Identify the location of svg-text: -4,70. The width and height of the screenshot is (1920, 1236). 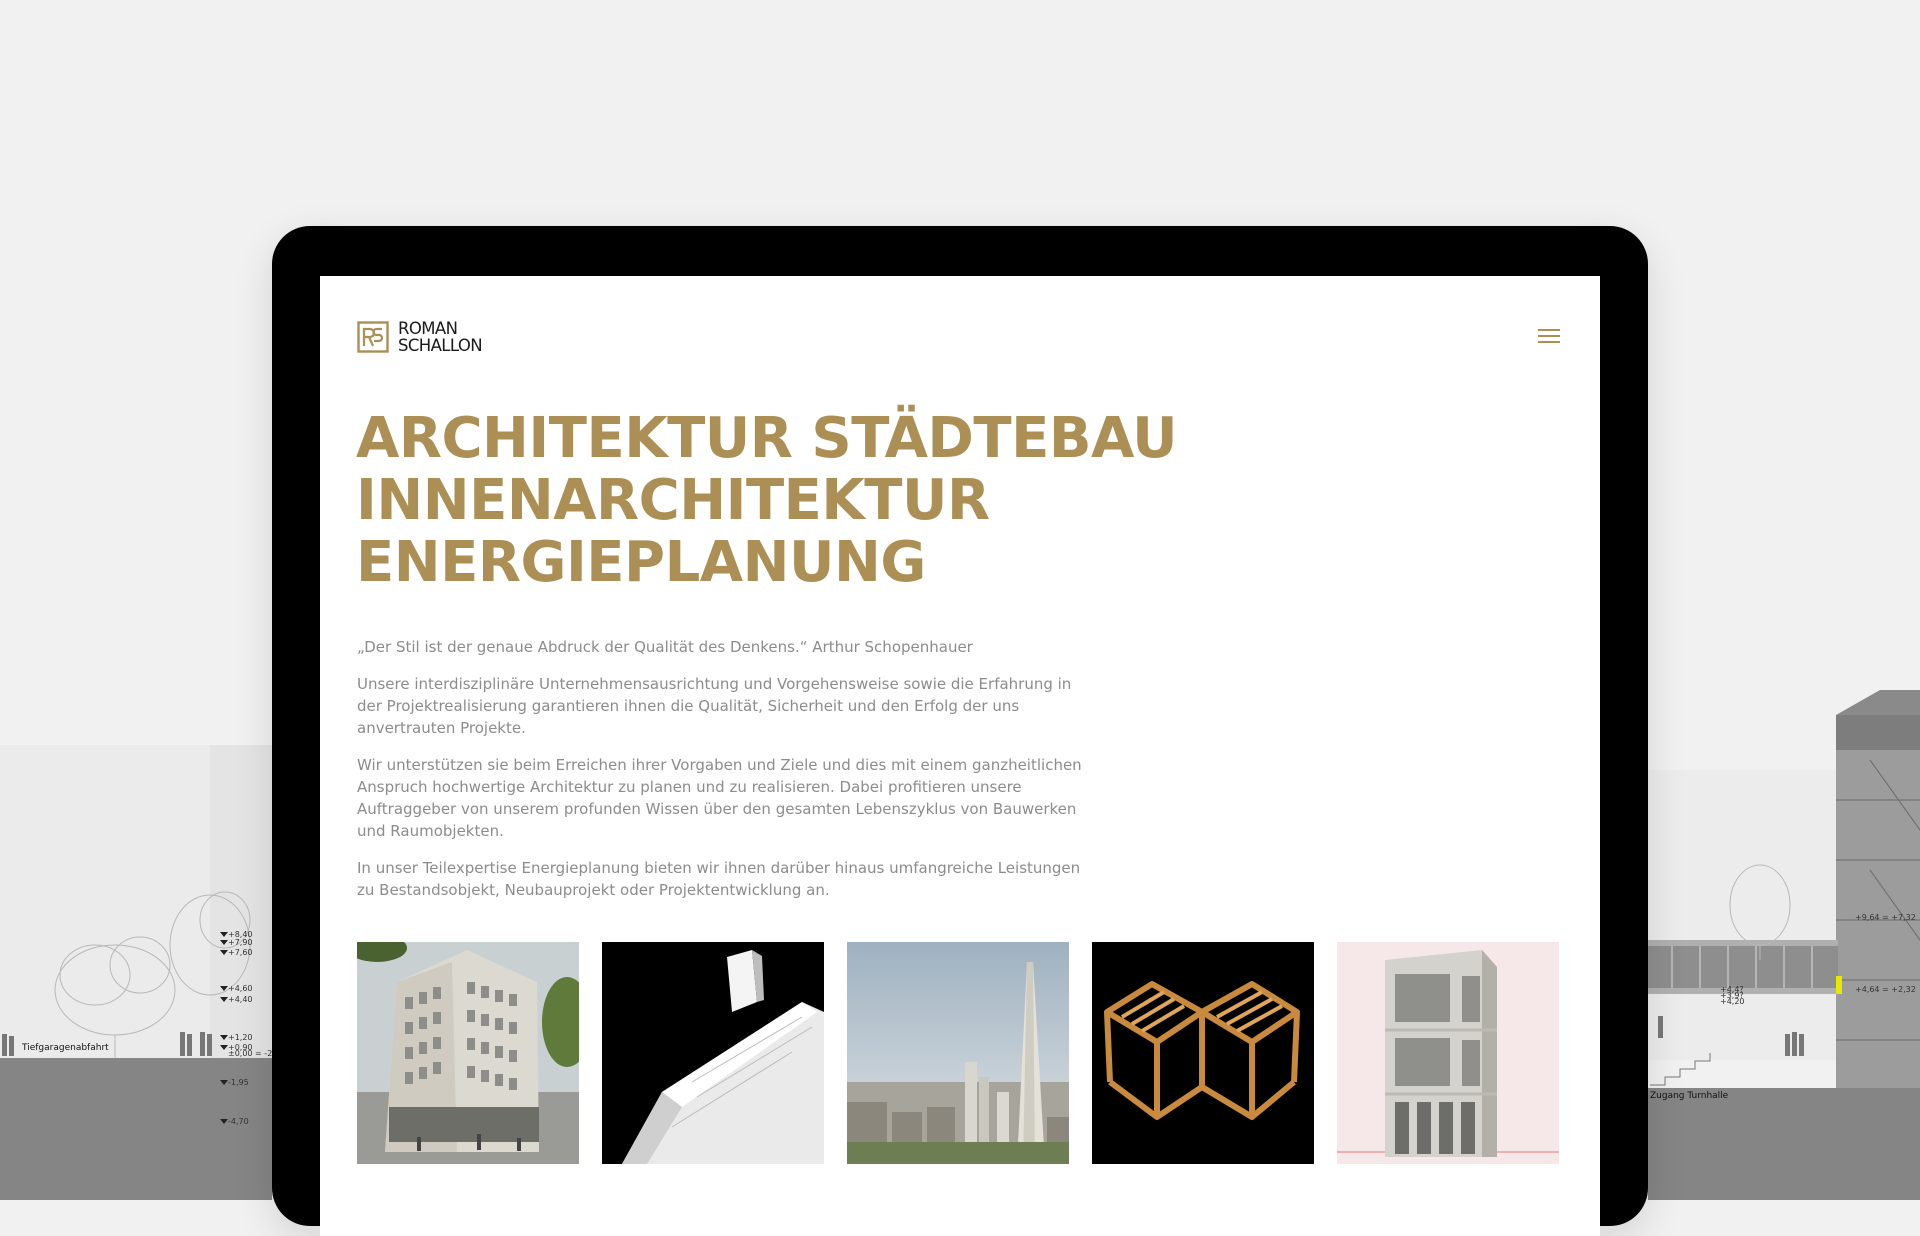
(238, 1121).